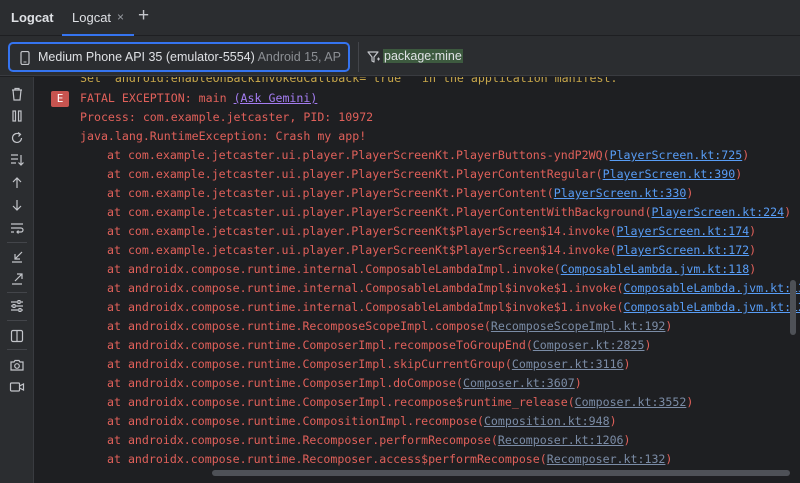  Describe the element at coordinates (276, 98) in the screenshot. I see `ask-gemini-link: (Ask Gemini)` at that location.